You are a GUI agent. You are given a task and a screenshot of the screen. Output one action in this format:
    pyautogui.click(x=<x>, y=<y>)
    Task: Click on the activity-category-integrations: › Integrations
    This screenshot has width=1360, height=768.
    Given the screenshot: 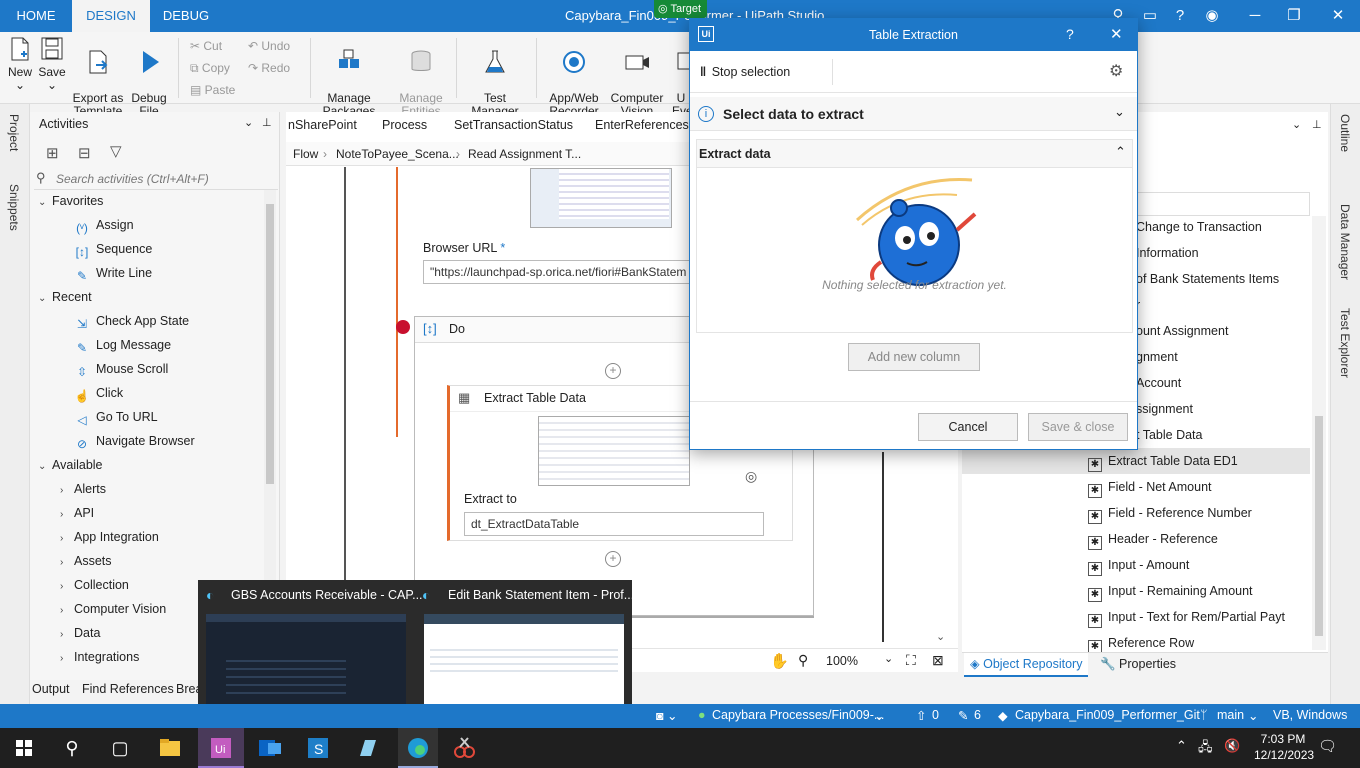 What is the action you would take?
    pyautogui.click(x=99, y=657)
    